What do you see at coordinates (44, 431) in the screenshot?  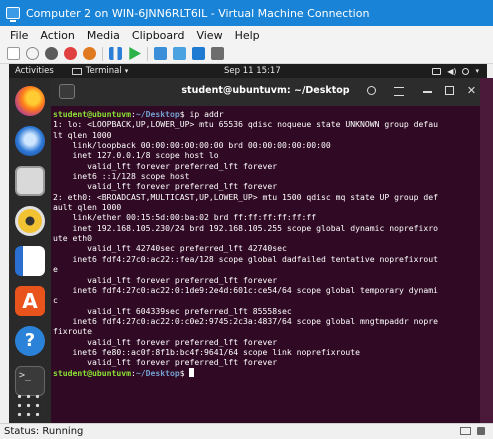 I see `vm-status: Status: Running` at bounding box center [44, 431].